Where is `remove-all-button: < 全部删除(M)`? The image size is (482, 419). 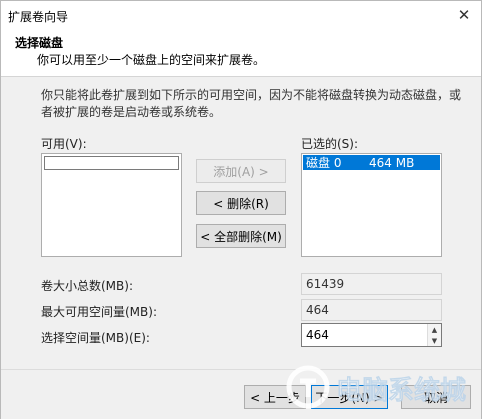
remove-all-button: < 全部删除(M) is located at coordinates (241, 236).